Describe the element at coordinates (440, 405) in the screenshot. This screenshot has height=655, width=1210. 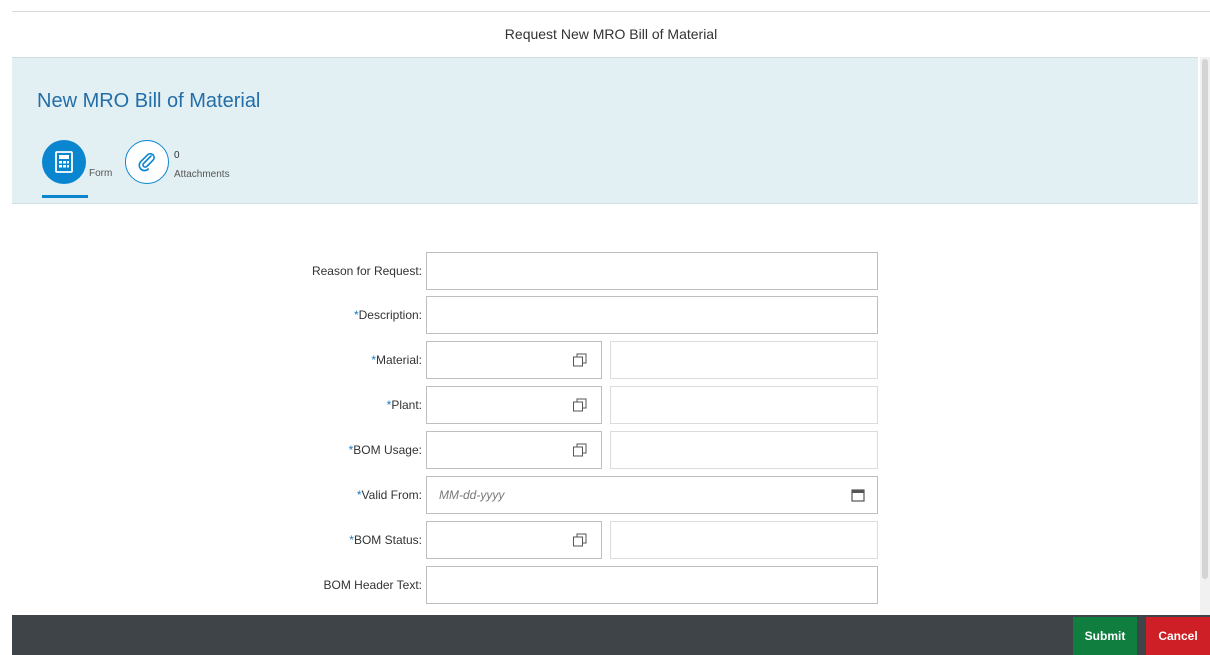
I see `row-plant: *Plant:` at that location.